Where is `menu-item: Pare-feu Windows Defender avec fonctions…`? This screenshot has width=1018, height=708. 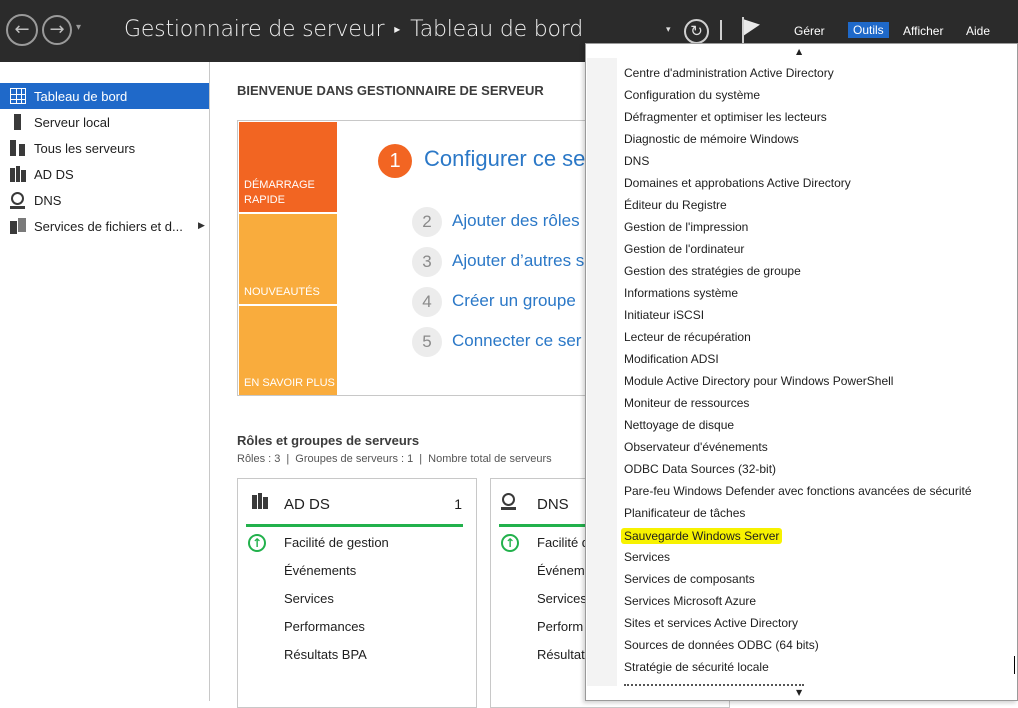 menu-item: Pare-feu Windows Defender avec fonctions… is located at coordinates (798, 491).